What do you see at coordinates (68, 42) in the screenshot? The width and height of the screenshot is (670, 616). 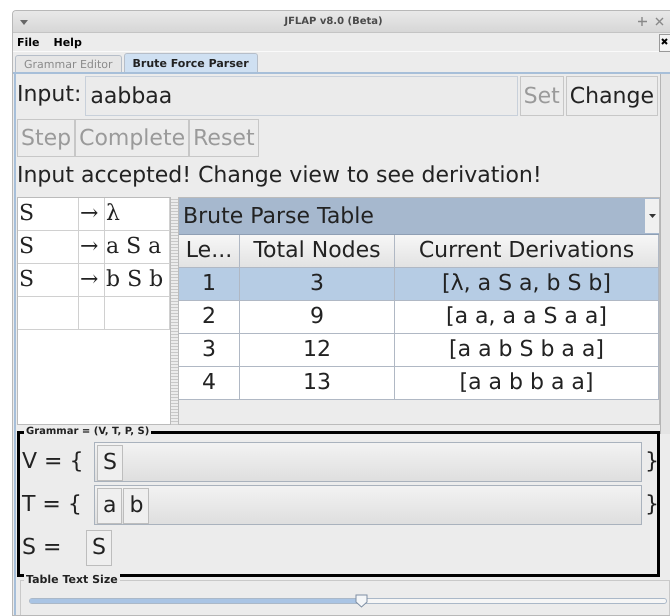 I see `menu-item: Help` at bounding box center [68, 42].